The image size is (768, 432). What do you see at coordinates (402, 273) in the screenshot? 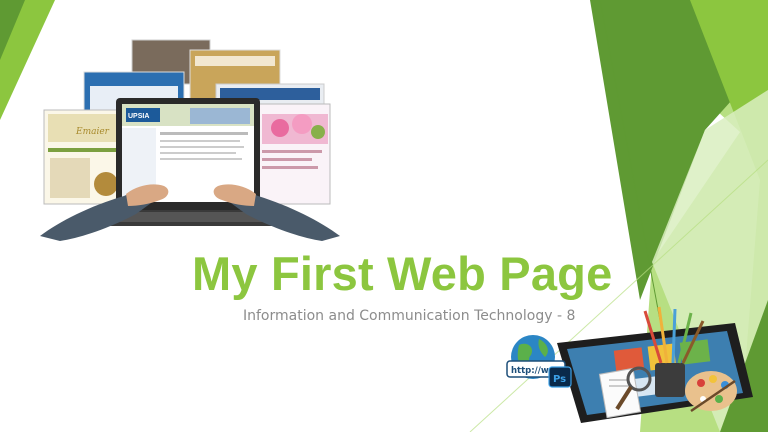
I see `slide-title: My First Web Page` at bounding box center [402, 273].